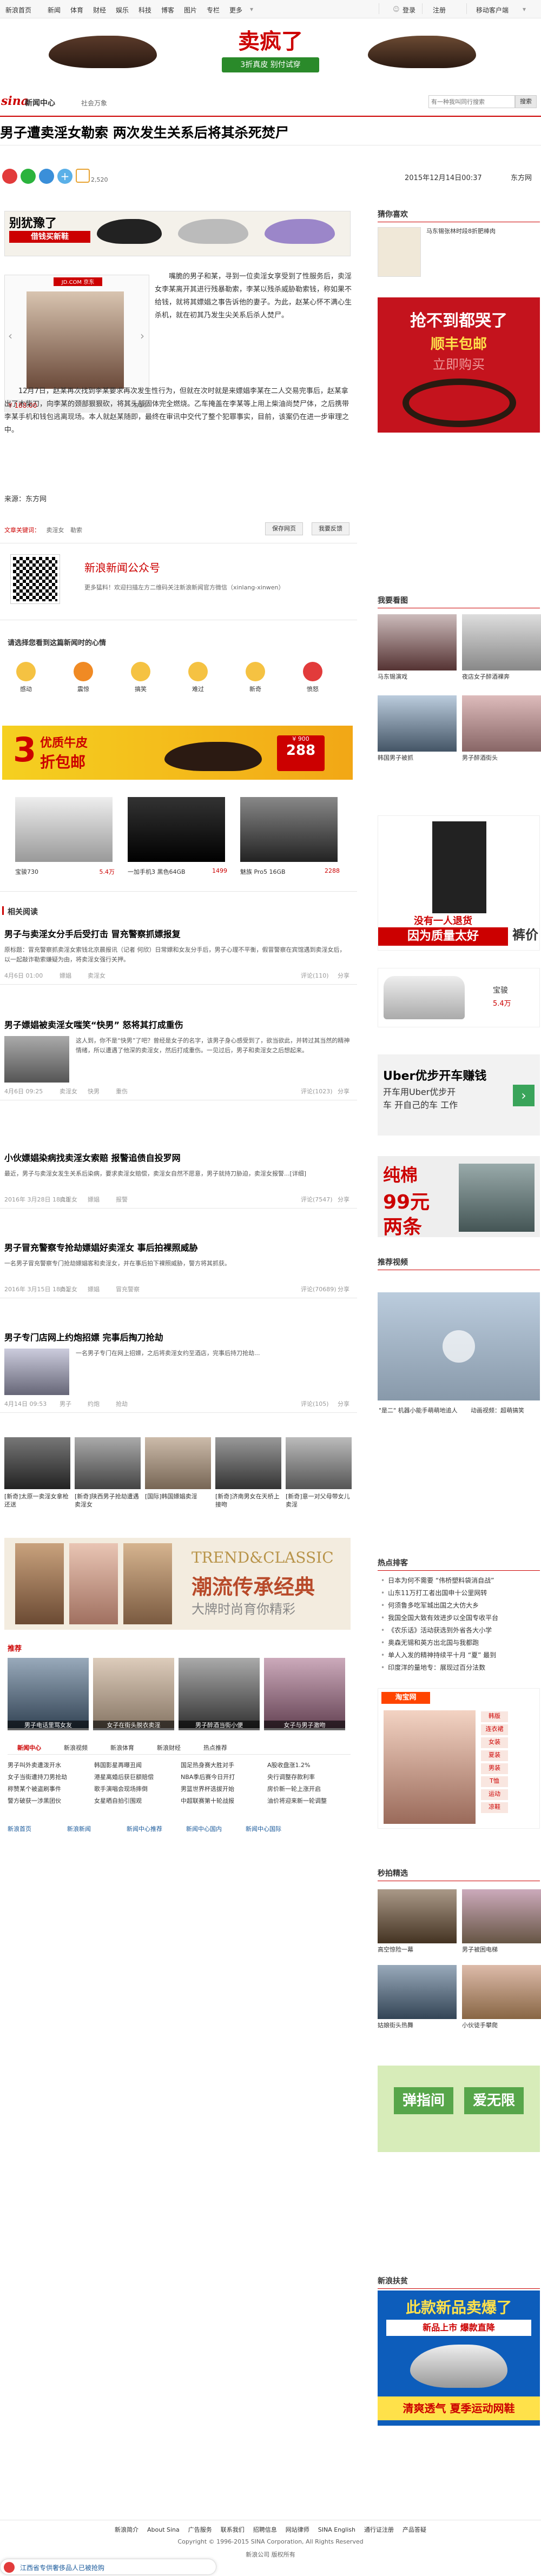 This screenshot has height=2576, width=541. Describe the element at coordinates (108, 1500) in the screenshot. I see `gallery-caption: [新奇]陕西男子抢劫遭遇卖淫女` at that location.